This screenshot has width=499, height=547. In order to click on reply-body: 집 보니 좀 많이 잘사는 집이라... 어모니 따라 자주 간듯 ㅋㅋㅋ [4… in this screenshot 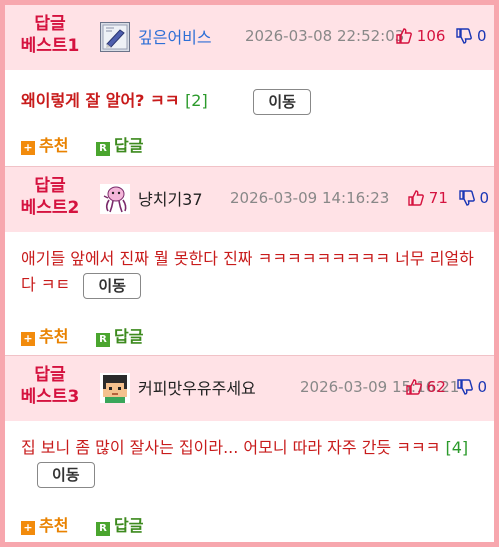, I will do `click(249, 454)`.